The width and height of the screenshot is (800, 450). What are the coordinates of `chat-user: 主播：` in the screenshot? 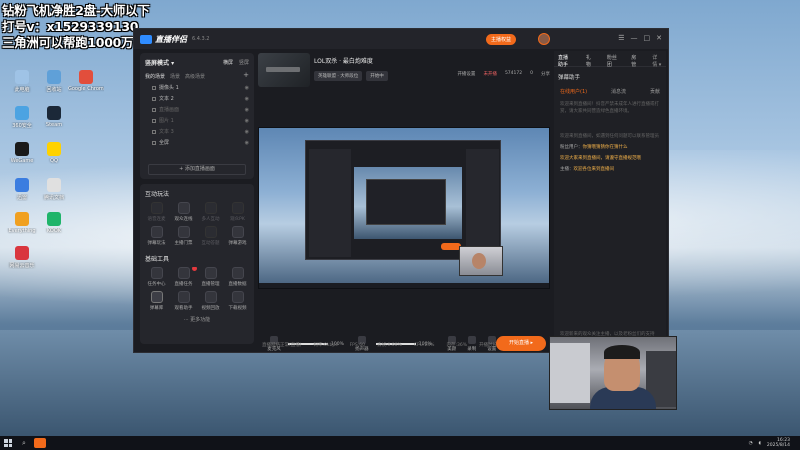 It's located at (567, 169).